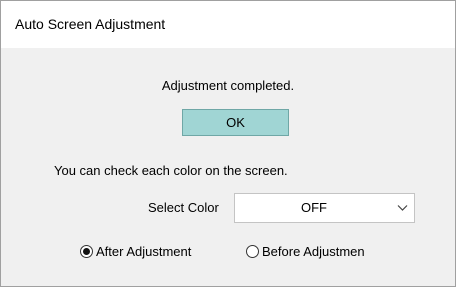  What do you see at coordinates (252, 251) in the screenshot?
I see `radio-unchecked-icon` at bounding box center [252, 251].